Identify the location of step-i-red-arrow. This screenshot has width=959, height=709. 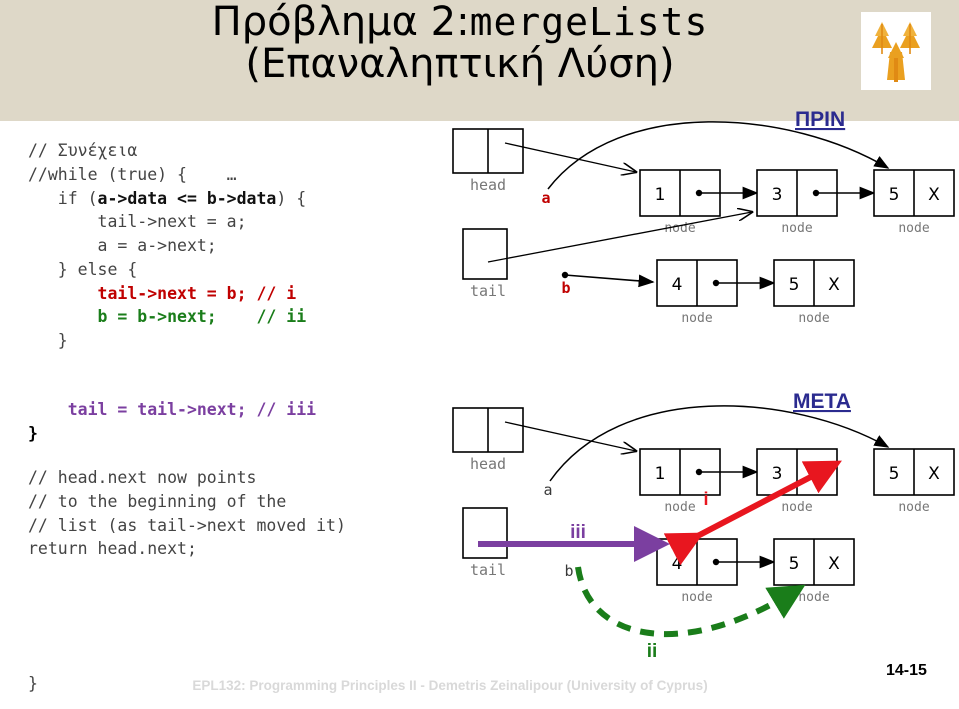
(752, 513).